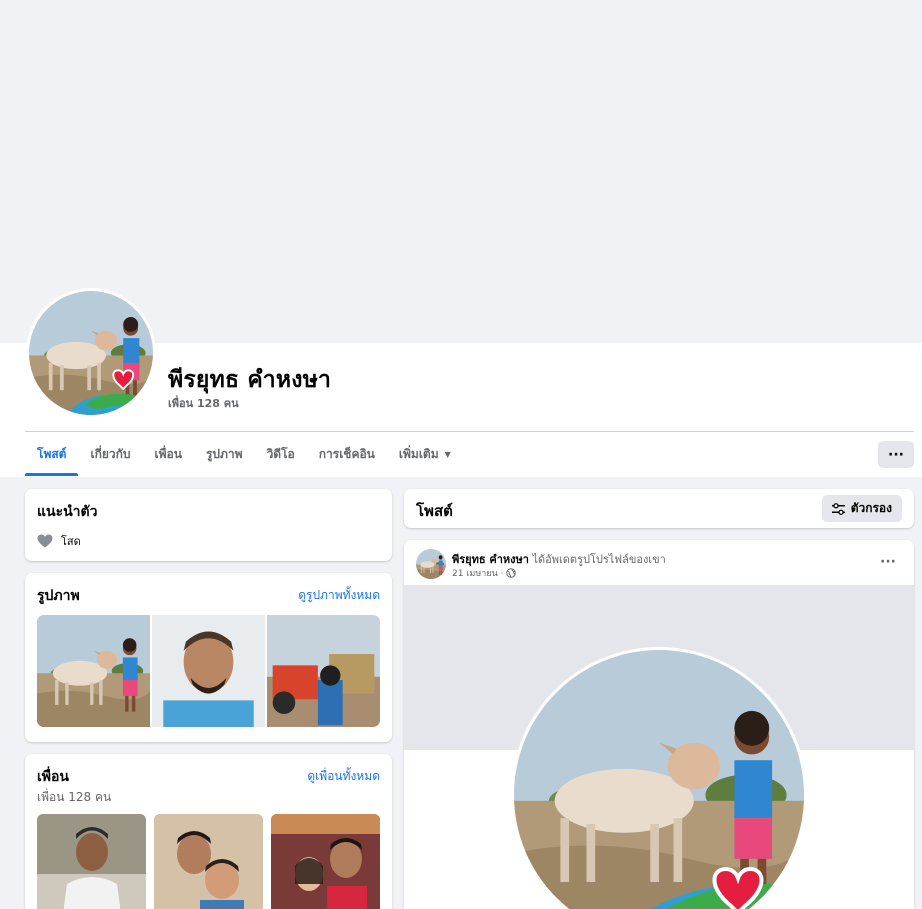 This screenshot has width=922, height=909. What do you see at coordinates (431, 564) in the screenshot?
I see `post-author-avatar` at bounding box center [431, 564].